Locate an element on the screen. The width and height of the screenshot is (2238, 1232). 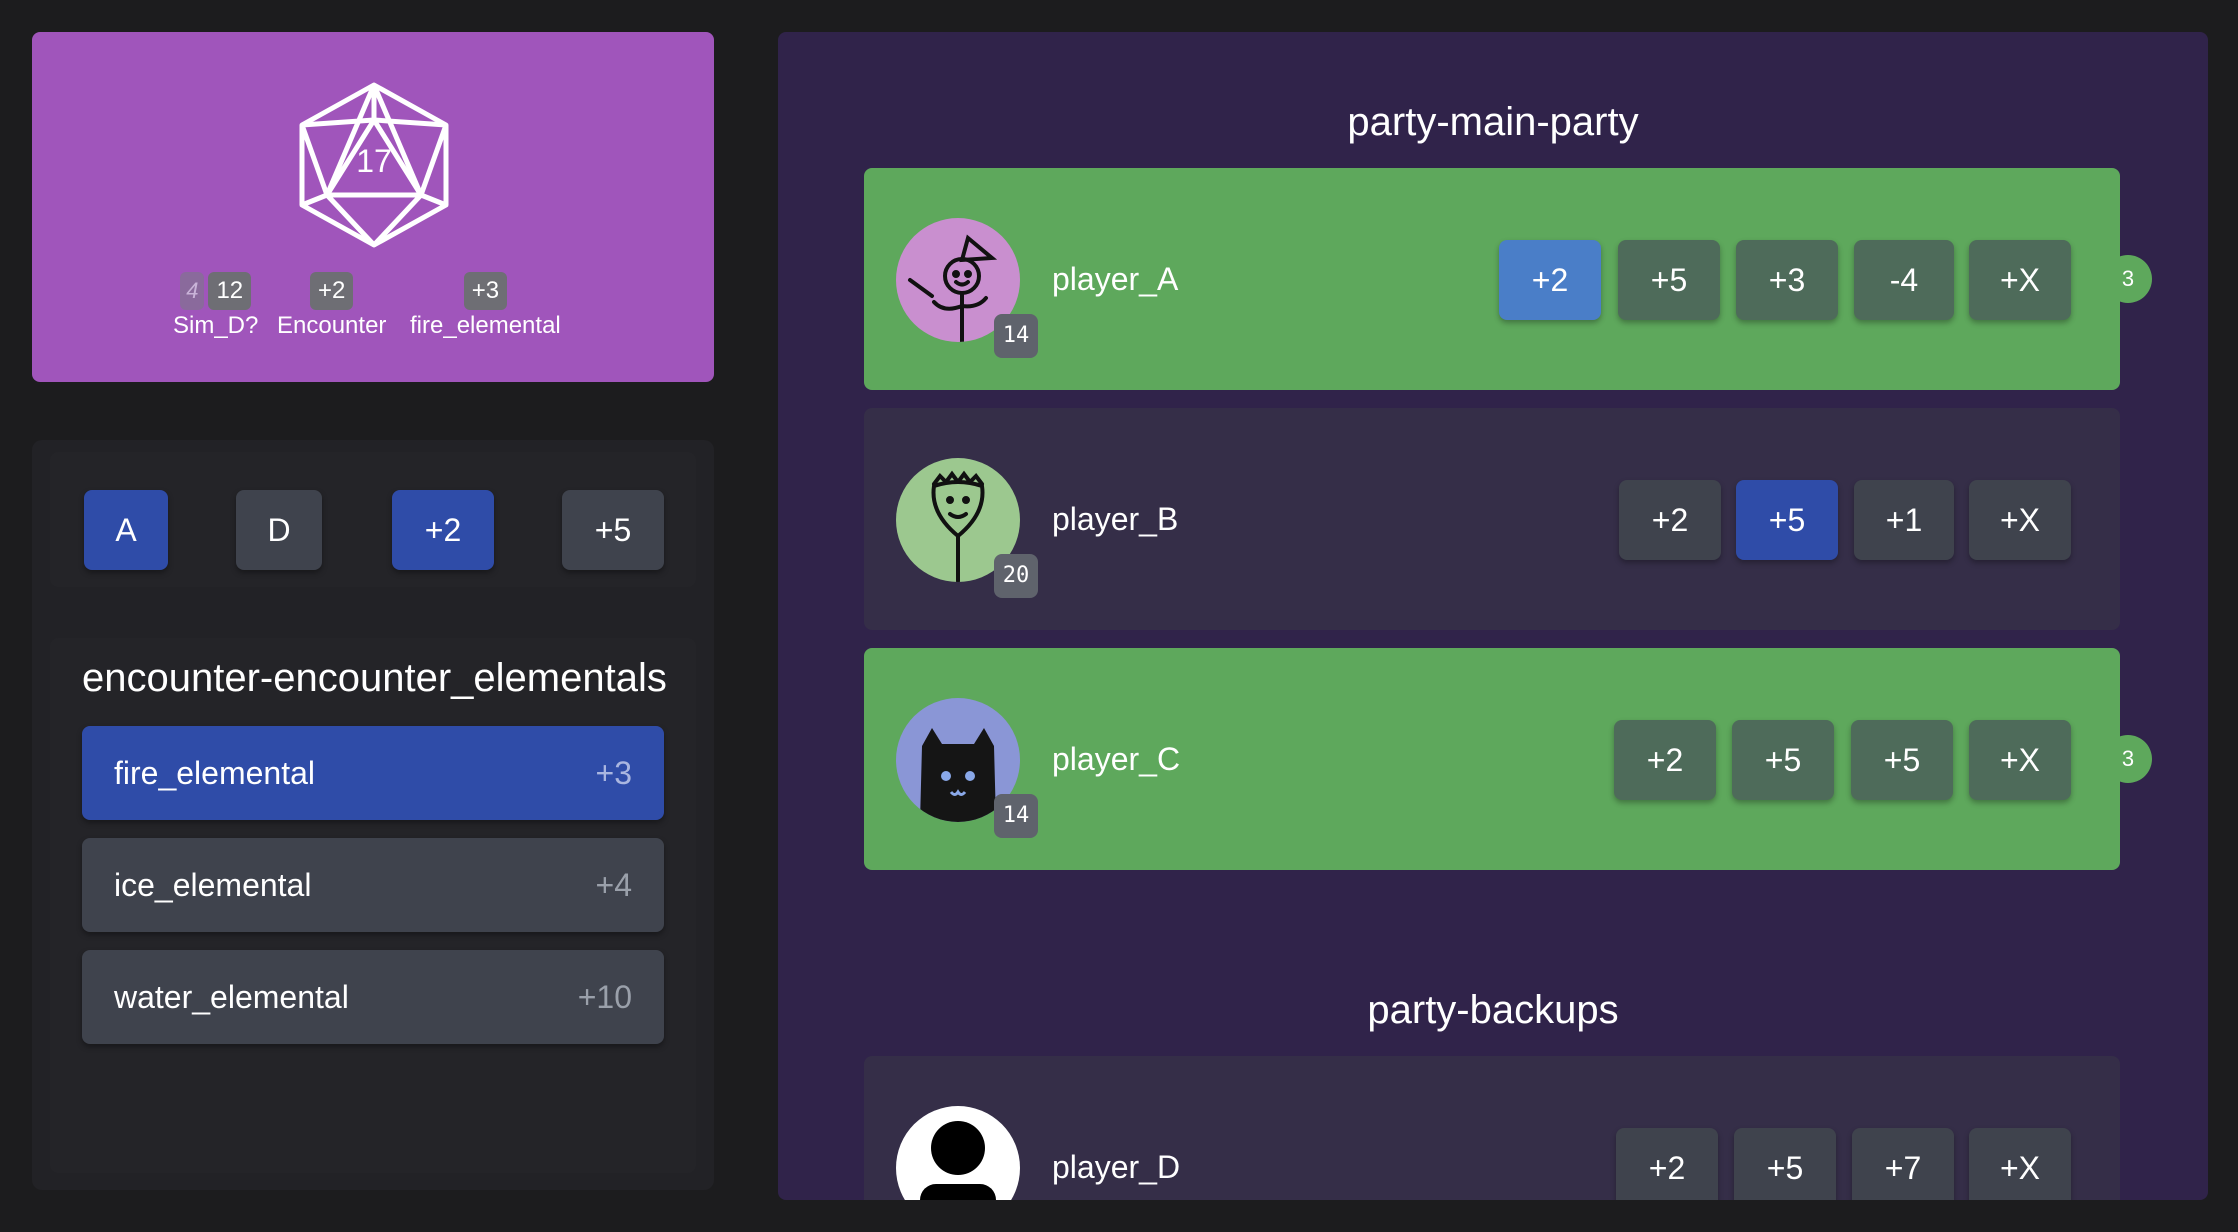
stat-fire-elemental: +3 fire_elemental is located at coordinates (485, 306).